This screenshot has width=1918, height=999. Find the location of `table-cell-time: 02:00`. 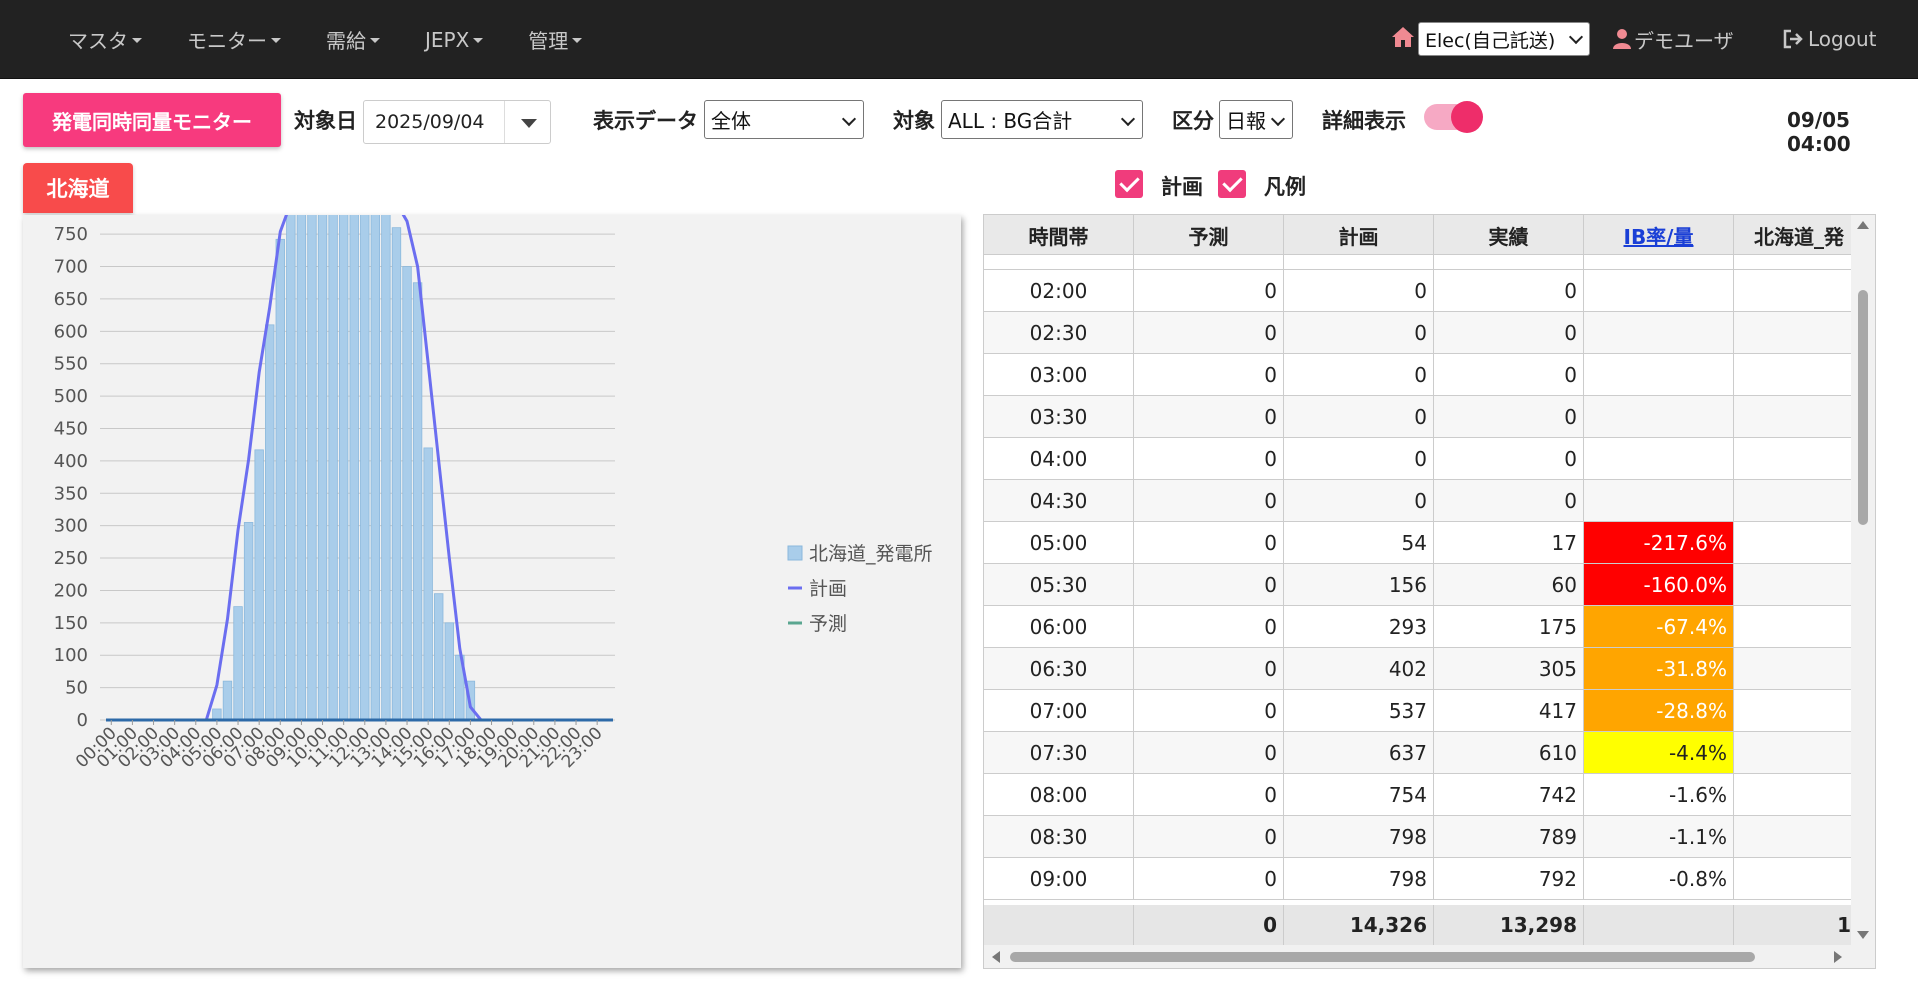

table-cell-time: 02:00 is located at coordinates (1059, 290).